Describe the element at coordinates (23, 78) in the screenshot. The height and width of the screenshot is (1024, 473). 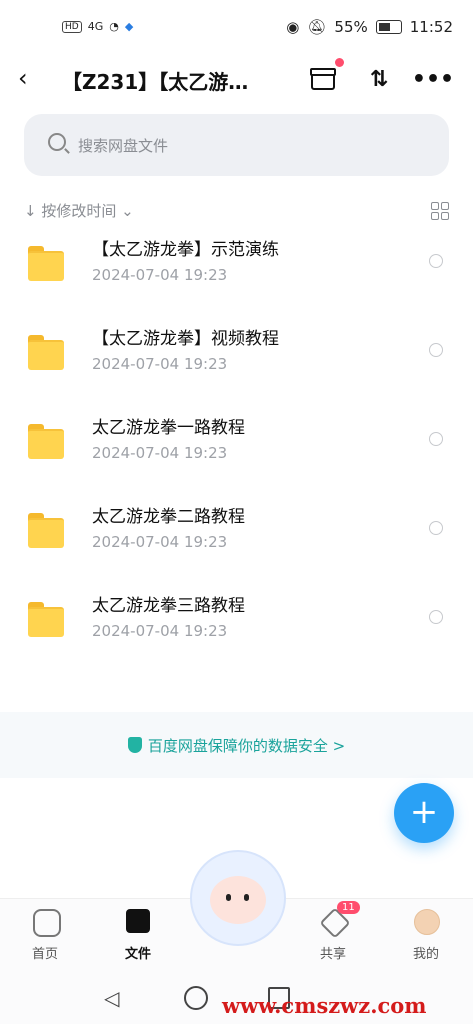
I see `back-icon: ‹` at that location.